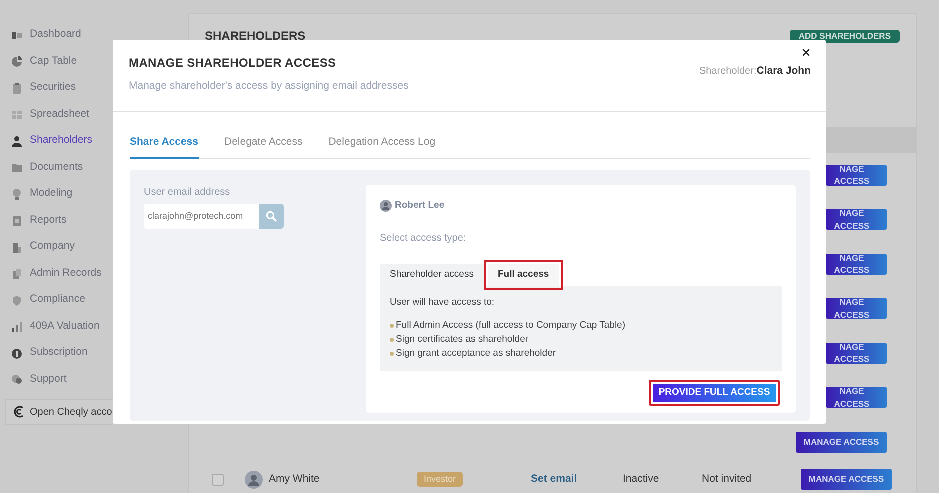 This screenshot has height=493, width=939. Describe the element at coordinates (269, 86) in the screenshot. I see `modal-subtitle: Manage shareholder's access by assigning email addresses` at that location.